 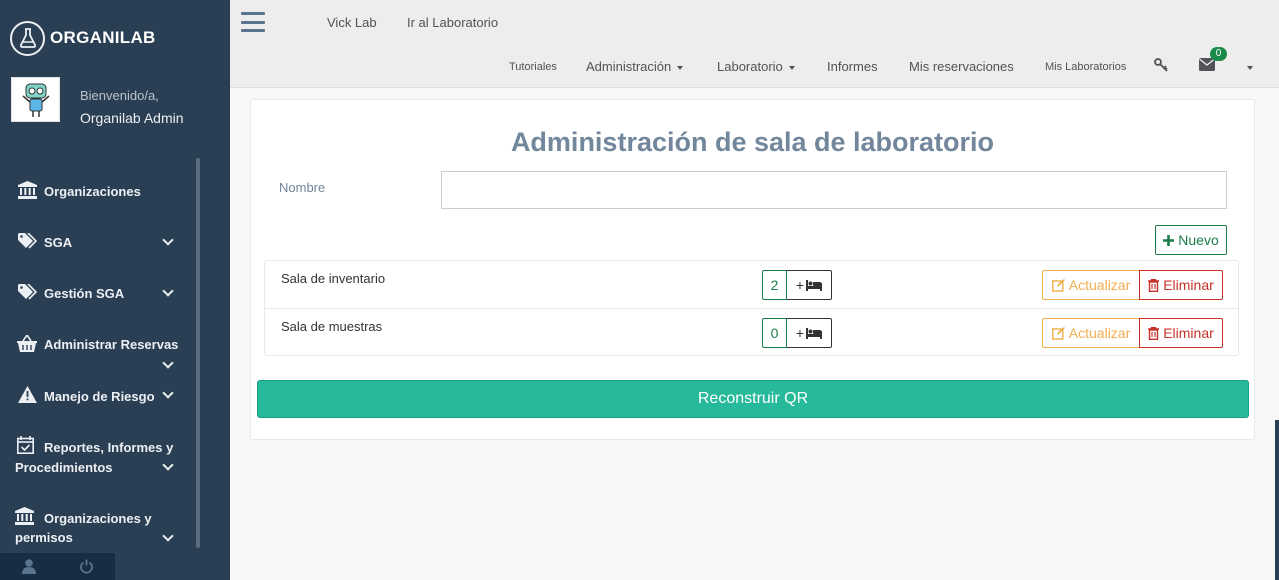 I want to click on nav-tutorials: Tutoriales, so click(x=533, y=67).